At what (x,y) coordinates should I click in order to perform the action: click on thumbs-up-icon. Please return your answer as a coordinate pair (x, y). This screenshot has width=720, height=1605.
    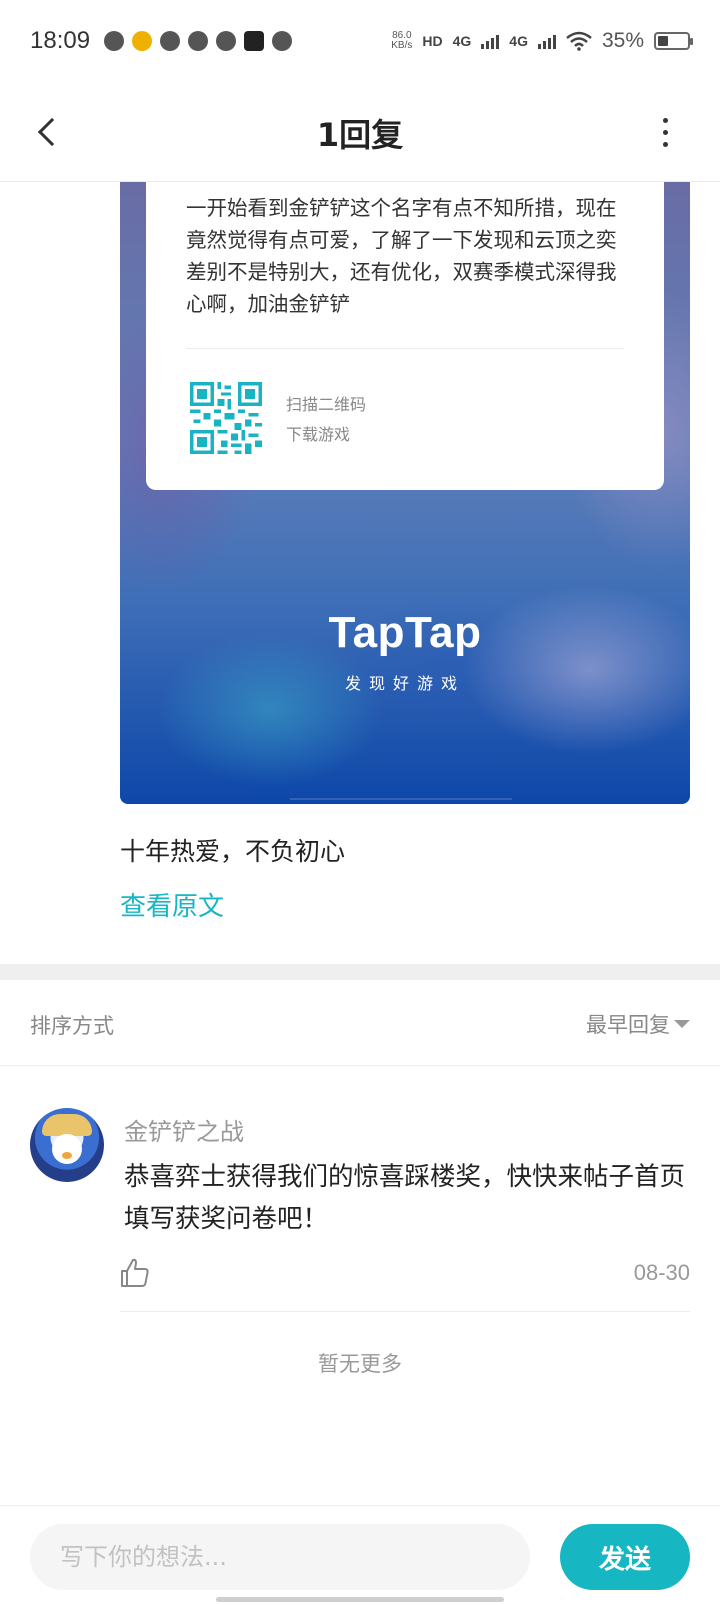
    Looking at the image, I should click on (135, 1273).